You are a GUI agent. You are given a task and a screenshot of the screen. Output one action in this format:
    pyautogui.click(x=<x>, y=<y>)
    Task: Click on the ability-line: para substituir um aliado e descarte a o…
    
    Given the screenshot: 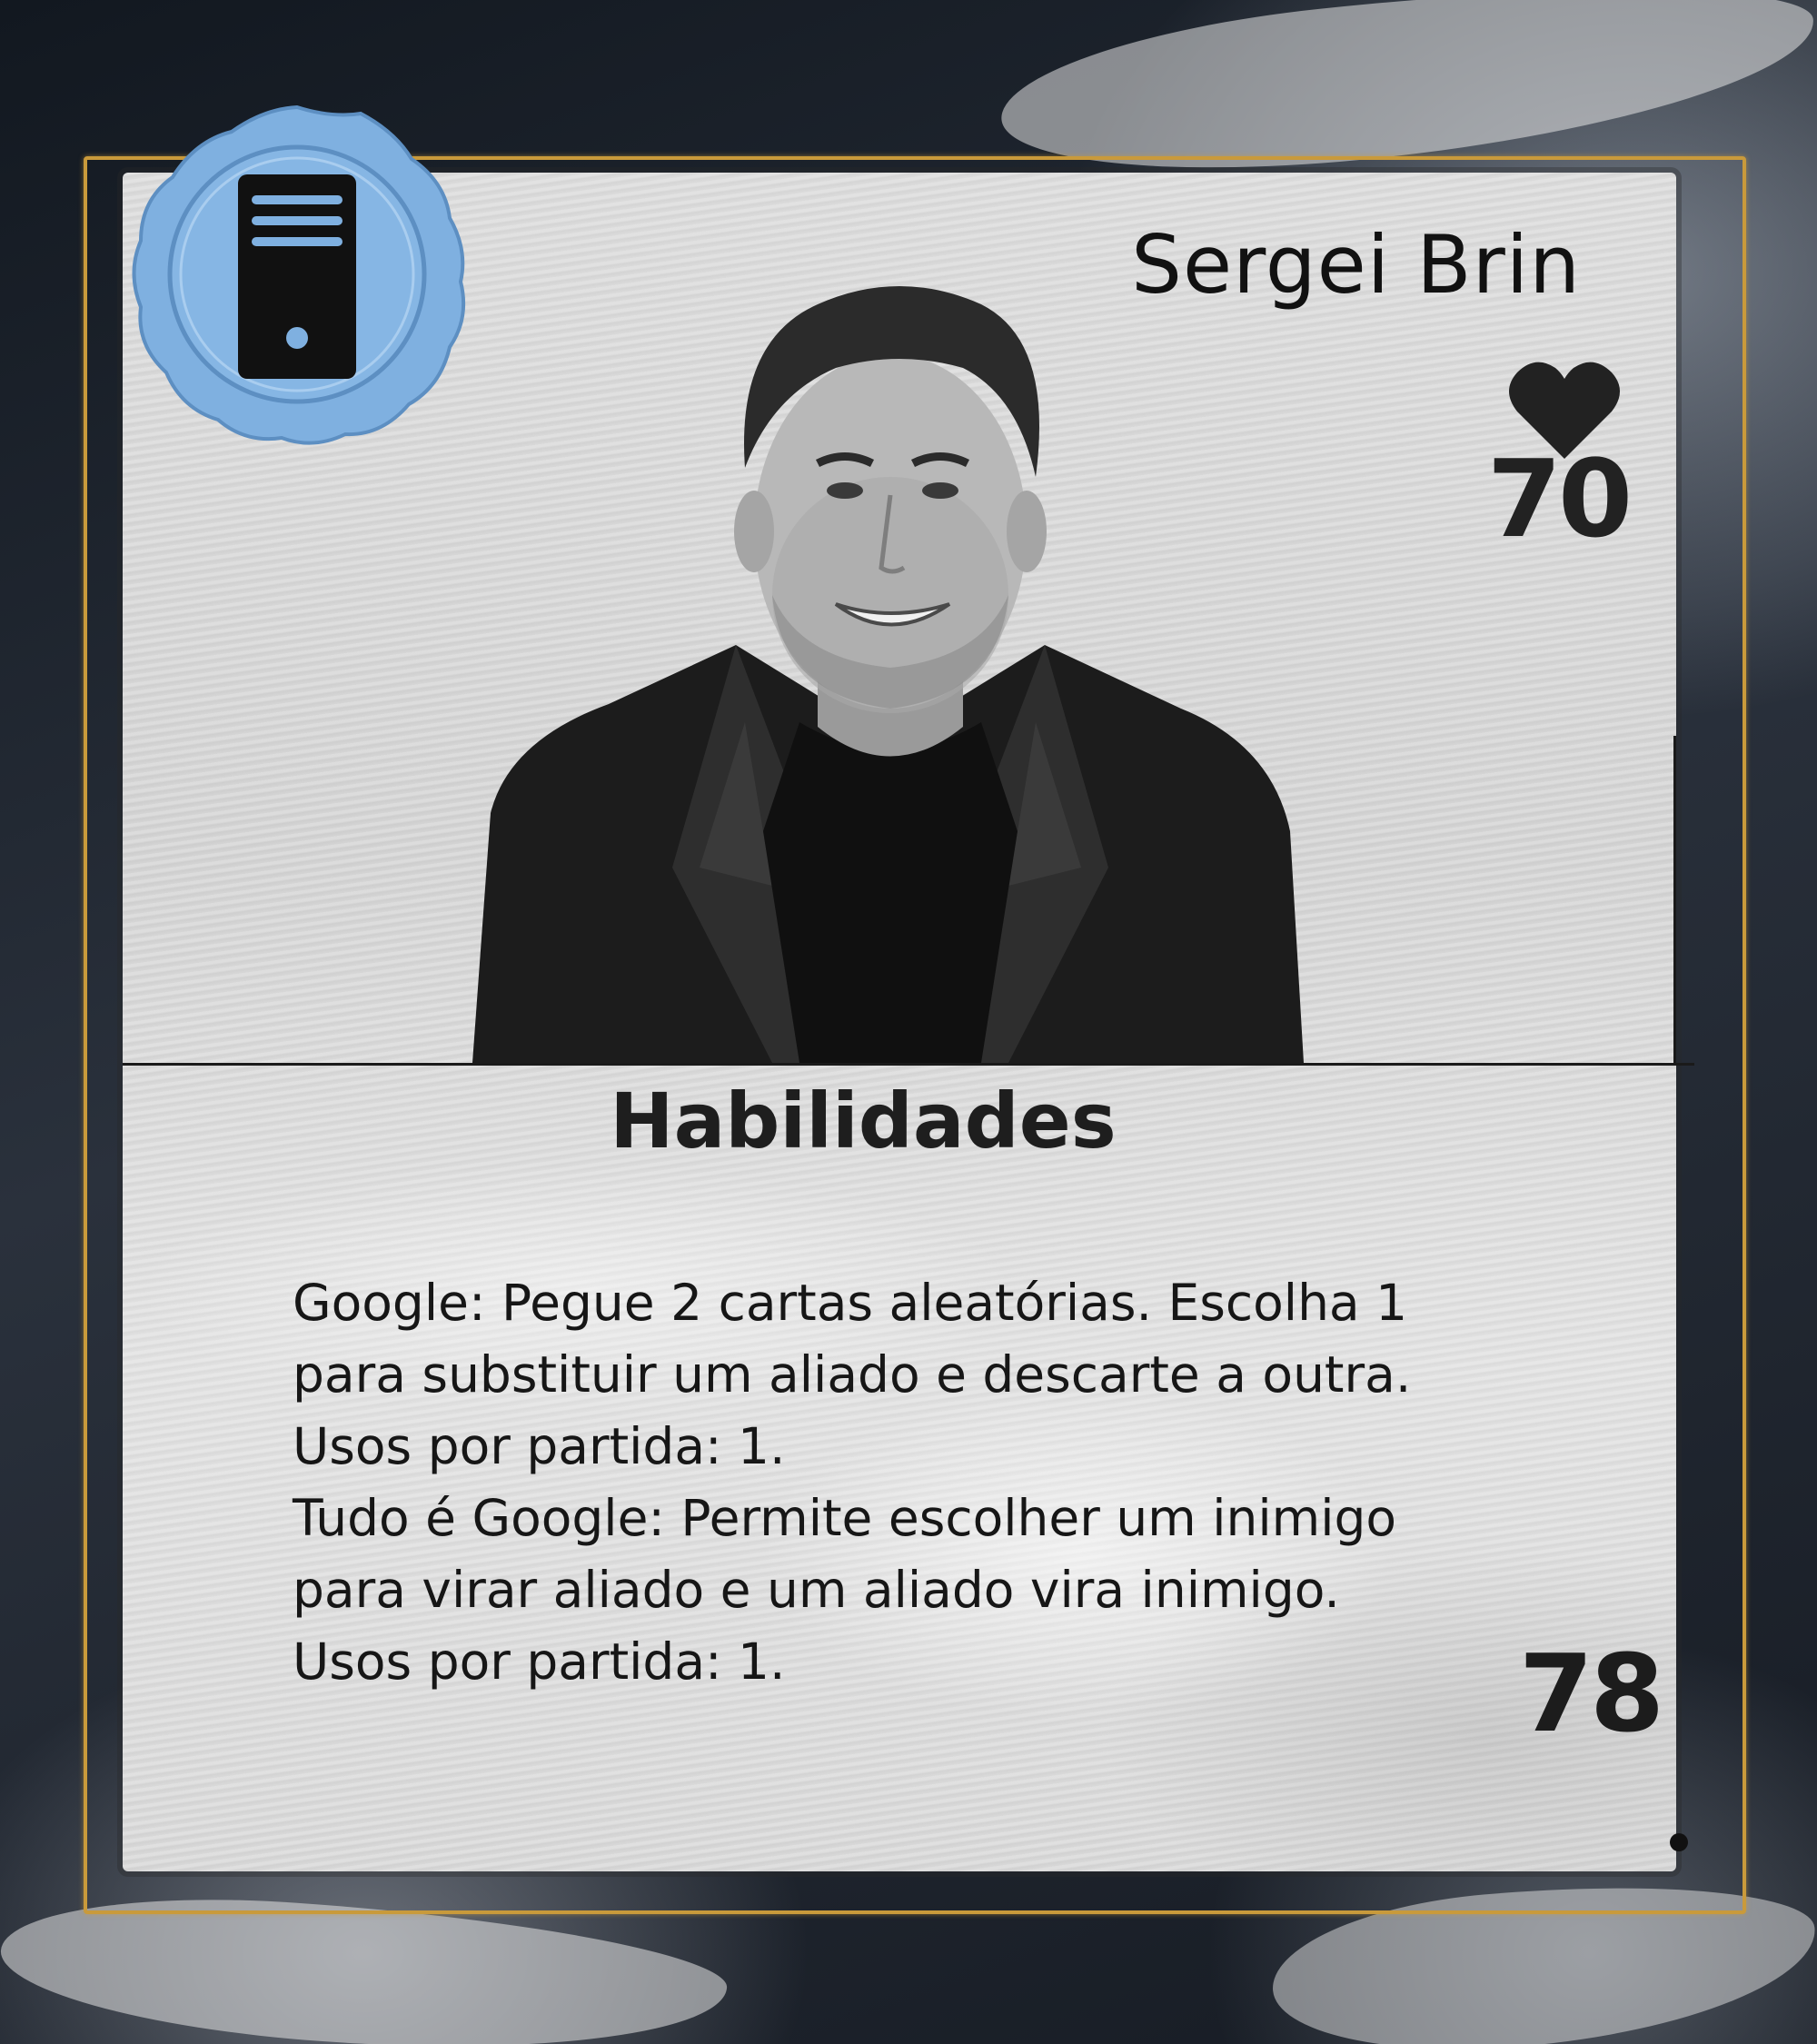 What is the action you would take?
    pyautogui.click(x=852, y=1375)
    